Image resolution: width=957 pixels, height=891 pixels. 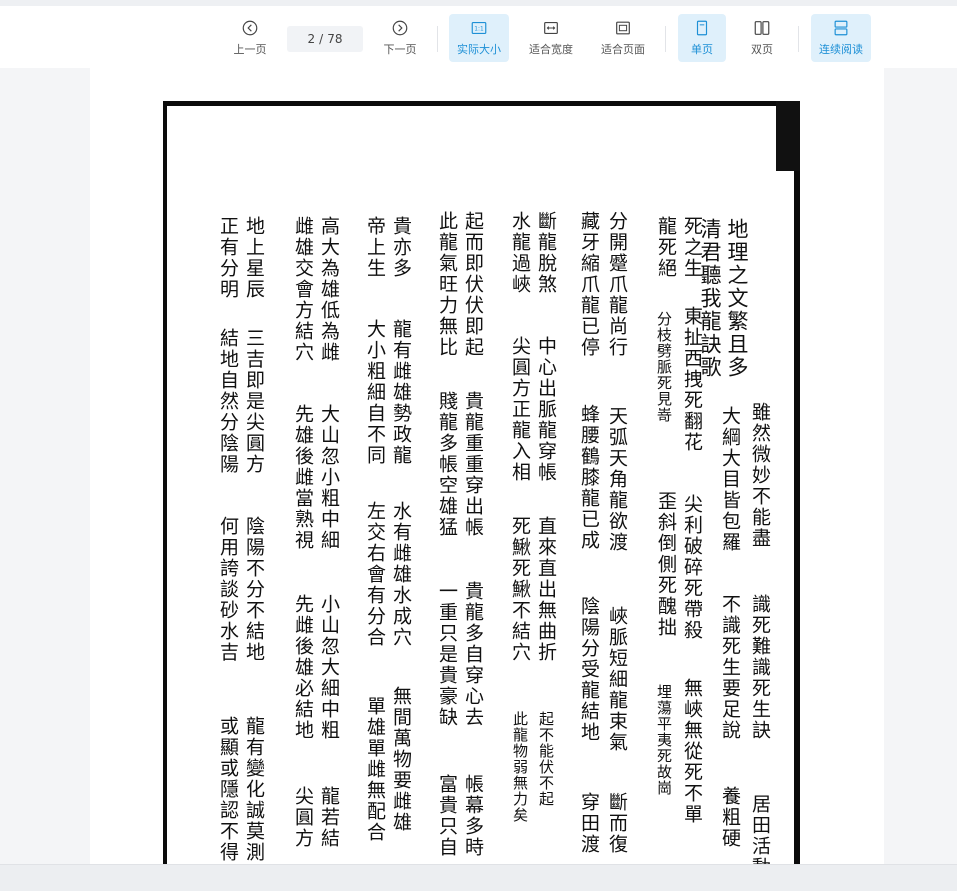 What do you see at coordinates (254, 401) in the screenshot?
I see `text-column: 三吉即是尖圓方` at bounding box center [254, 401].